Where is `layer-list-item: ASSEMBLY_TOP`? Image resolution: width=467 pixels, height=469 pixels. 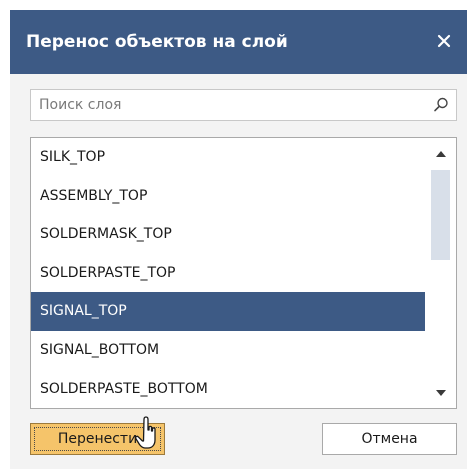
layer-list-item: ASSEMBLY_TOP is located at coordinates (228, 196).